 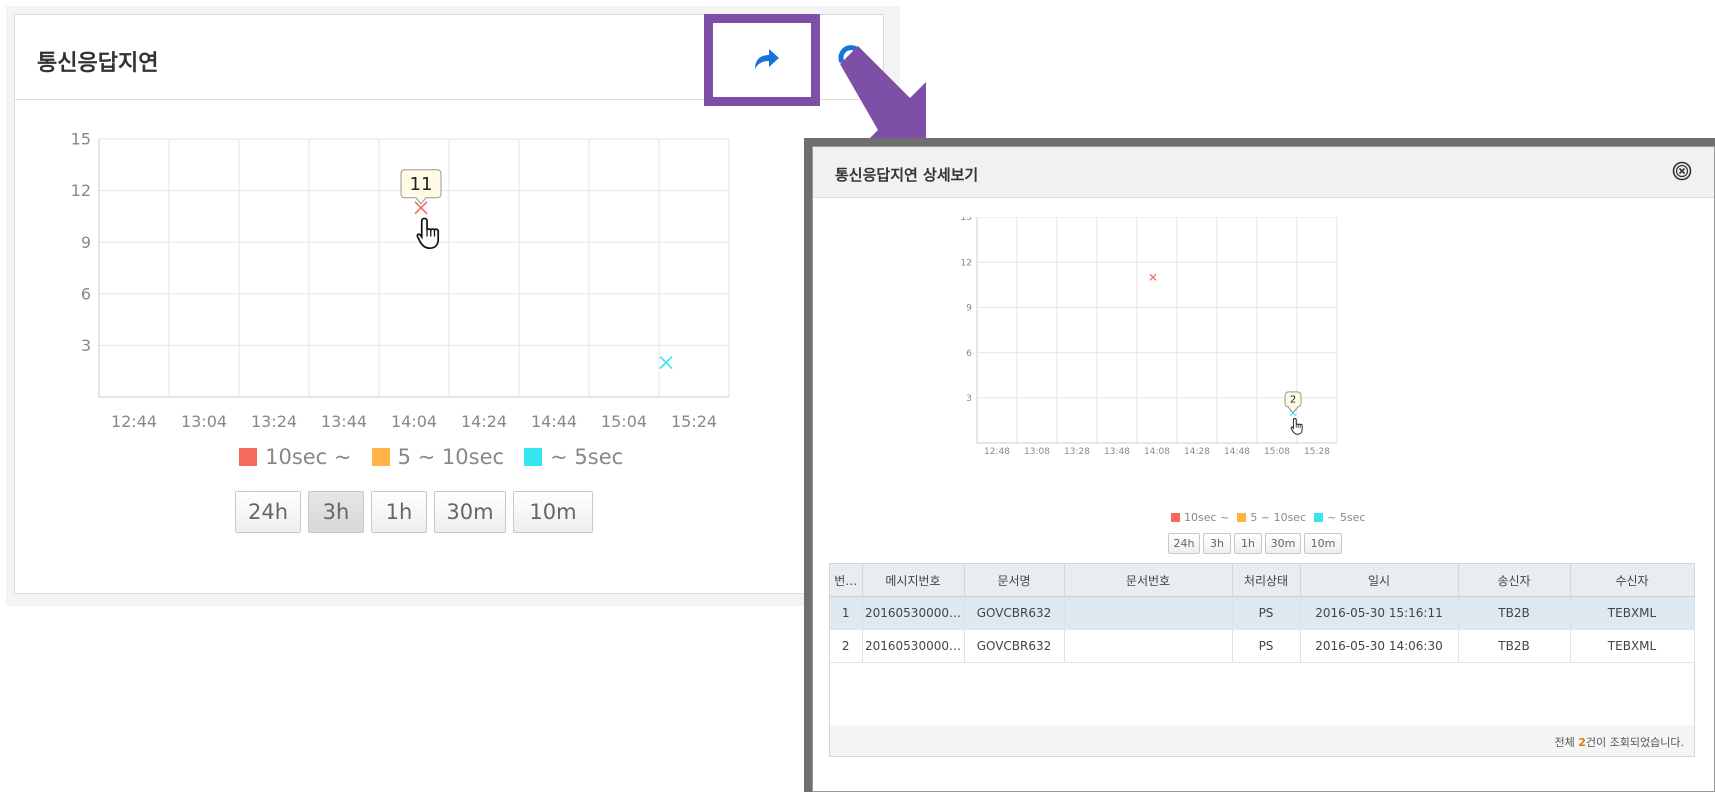 What do you see at coordinates (913, 580) in the screenshot?
I see `column-header: 메시지번호` at bounding box center [913, 580].